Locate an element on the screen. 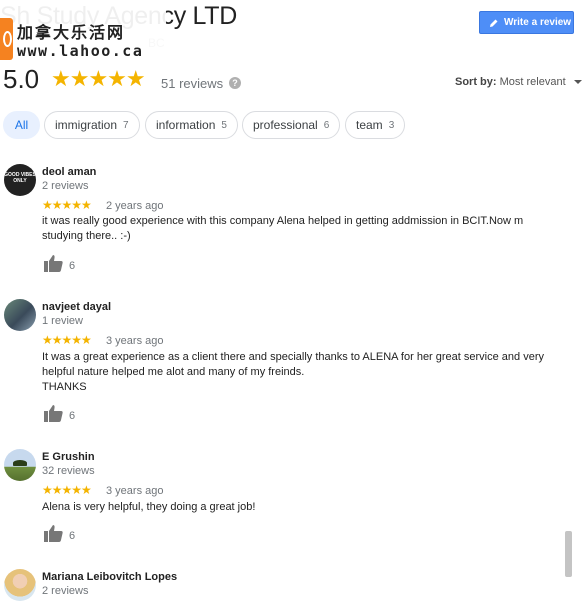 The width and height of the screenshot is (584, 610). chip-count: 7 is located at coordinates (126, 125).